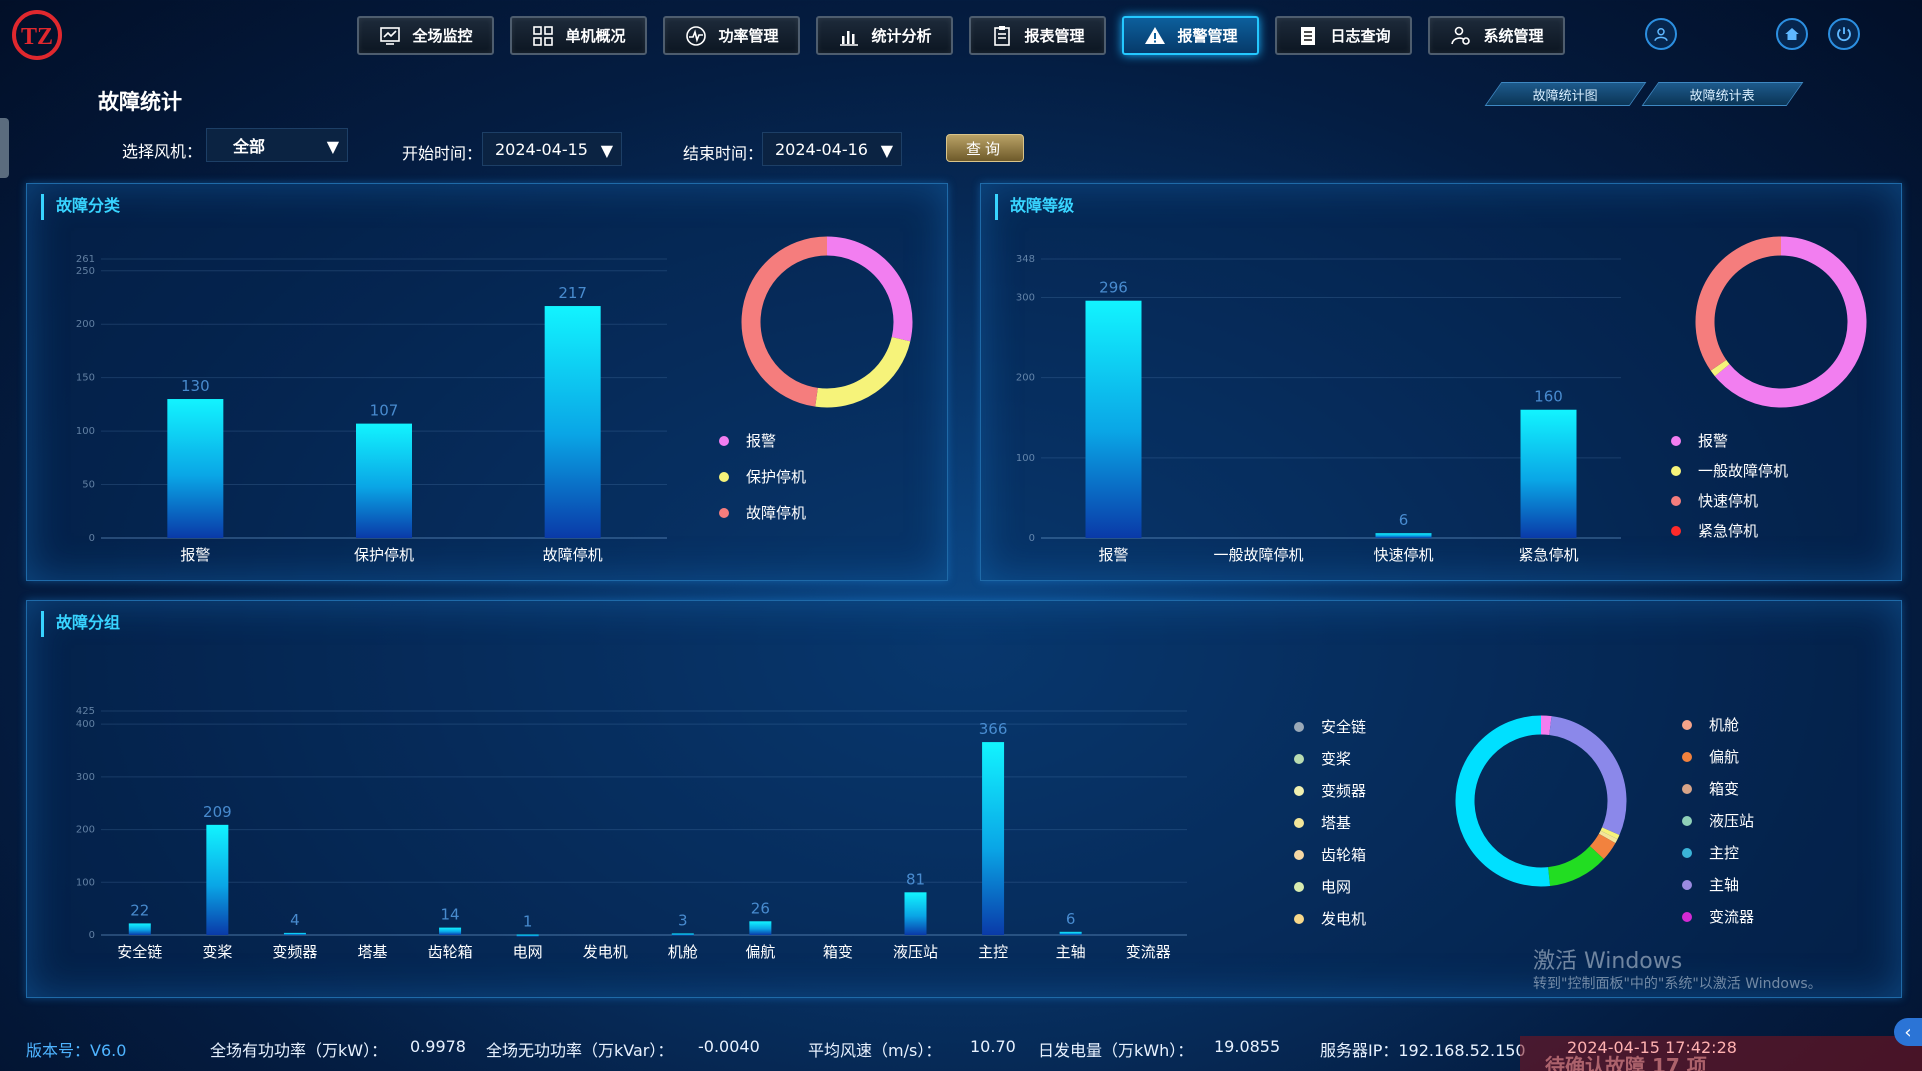  What do you see at coordinates (1116, 1050) in the screenshot?
I see `daily-energy-label: 日发电量（万kWh）：` at bounding box center [1116, 1050].